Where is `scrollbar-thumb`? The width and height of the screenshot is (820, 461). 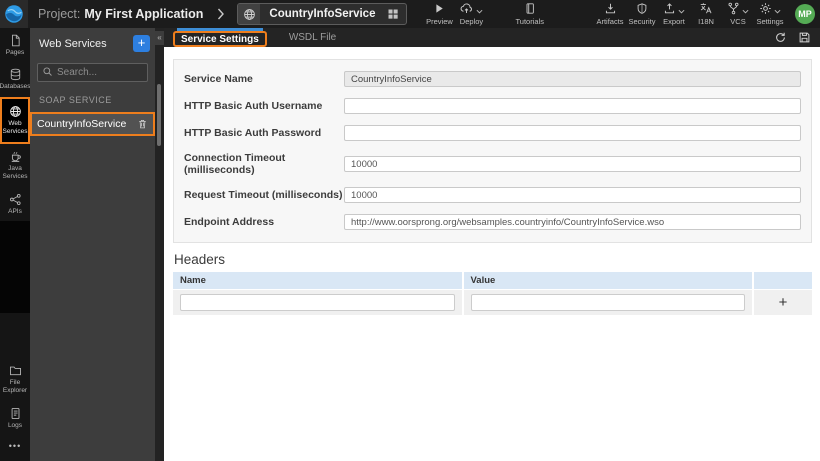 scrollbar-thumb is located at coordinates (159, 115).